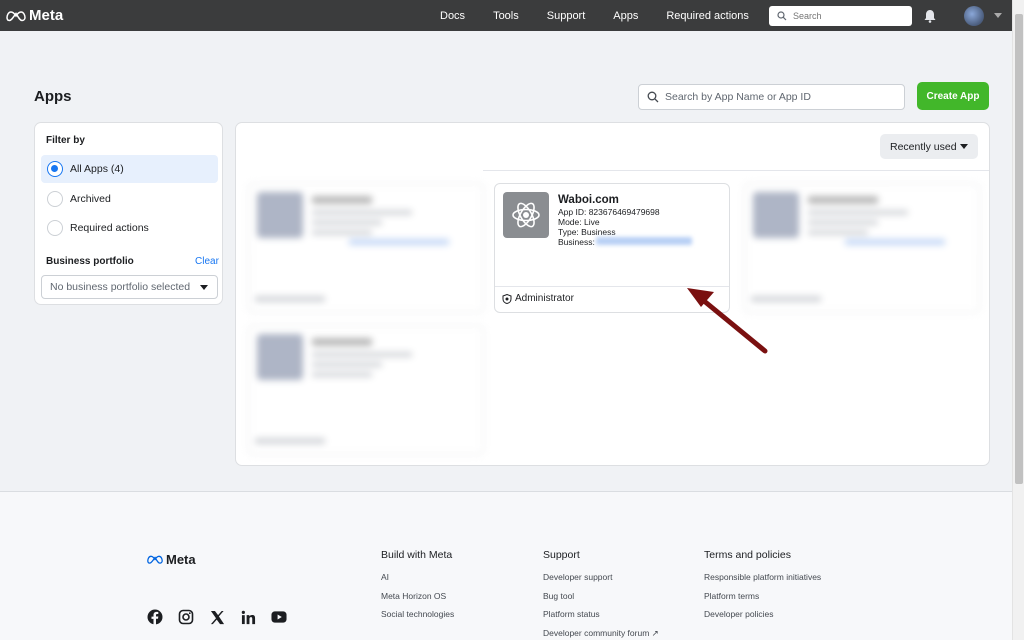  Describe the element at coordinates (248, 617) in the screenshot. I see `linkedin-icon` at that location.